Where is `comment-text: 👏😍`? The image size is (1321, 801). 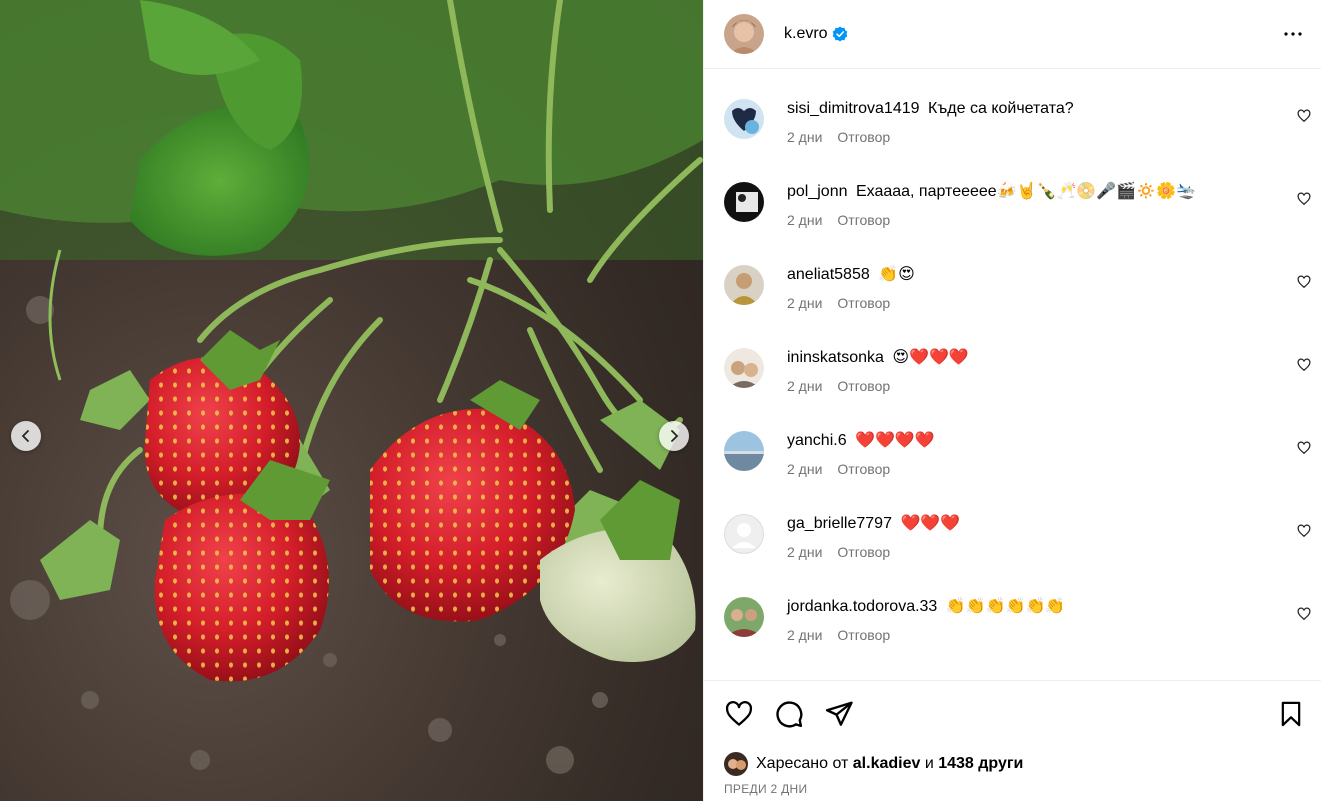 comment-text: 👏😍 is located at coordinates (896, 274).